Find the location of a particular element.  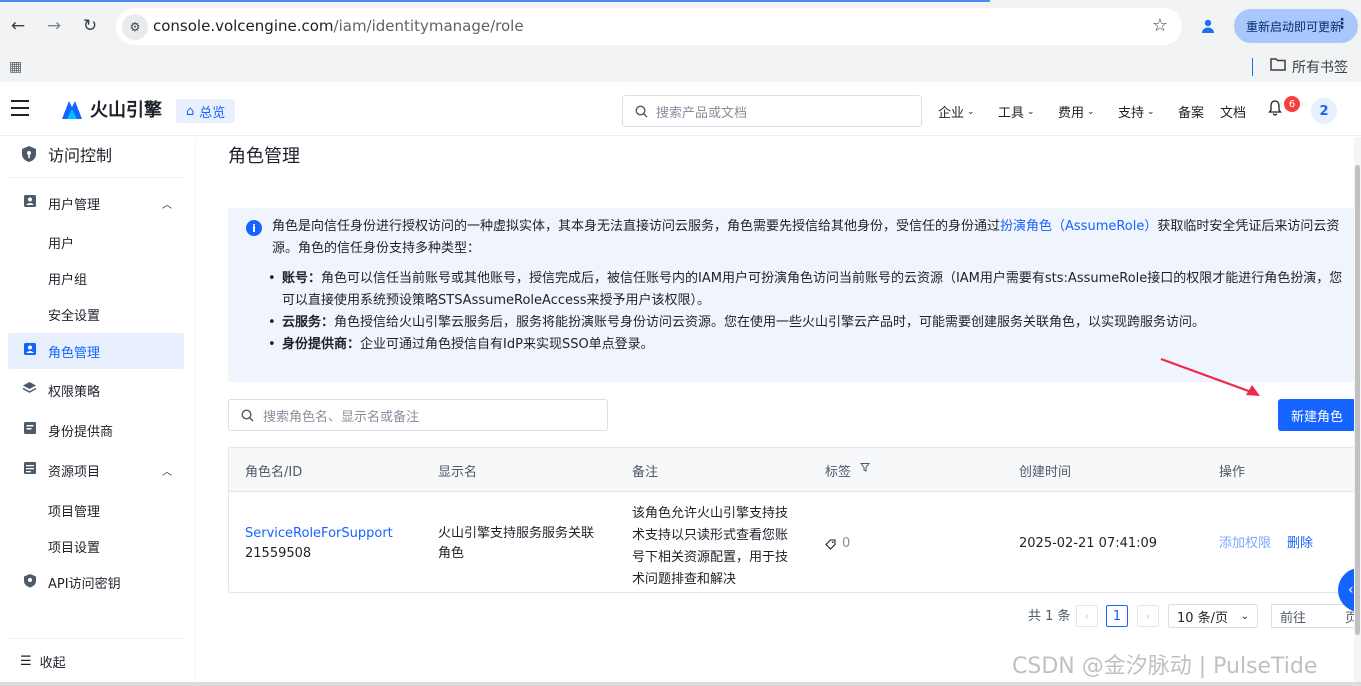

sidebar-title: 访问控制 is located at coordinates (66, 154).